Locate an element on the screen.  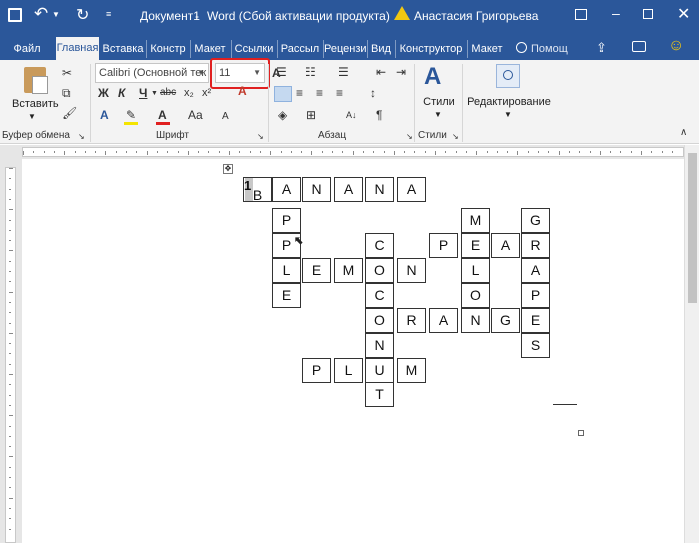
sort-icon: A↓ is located at coordinates (351, 115).